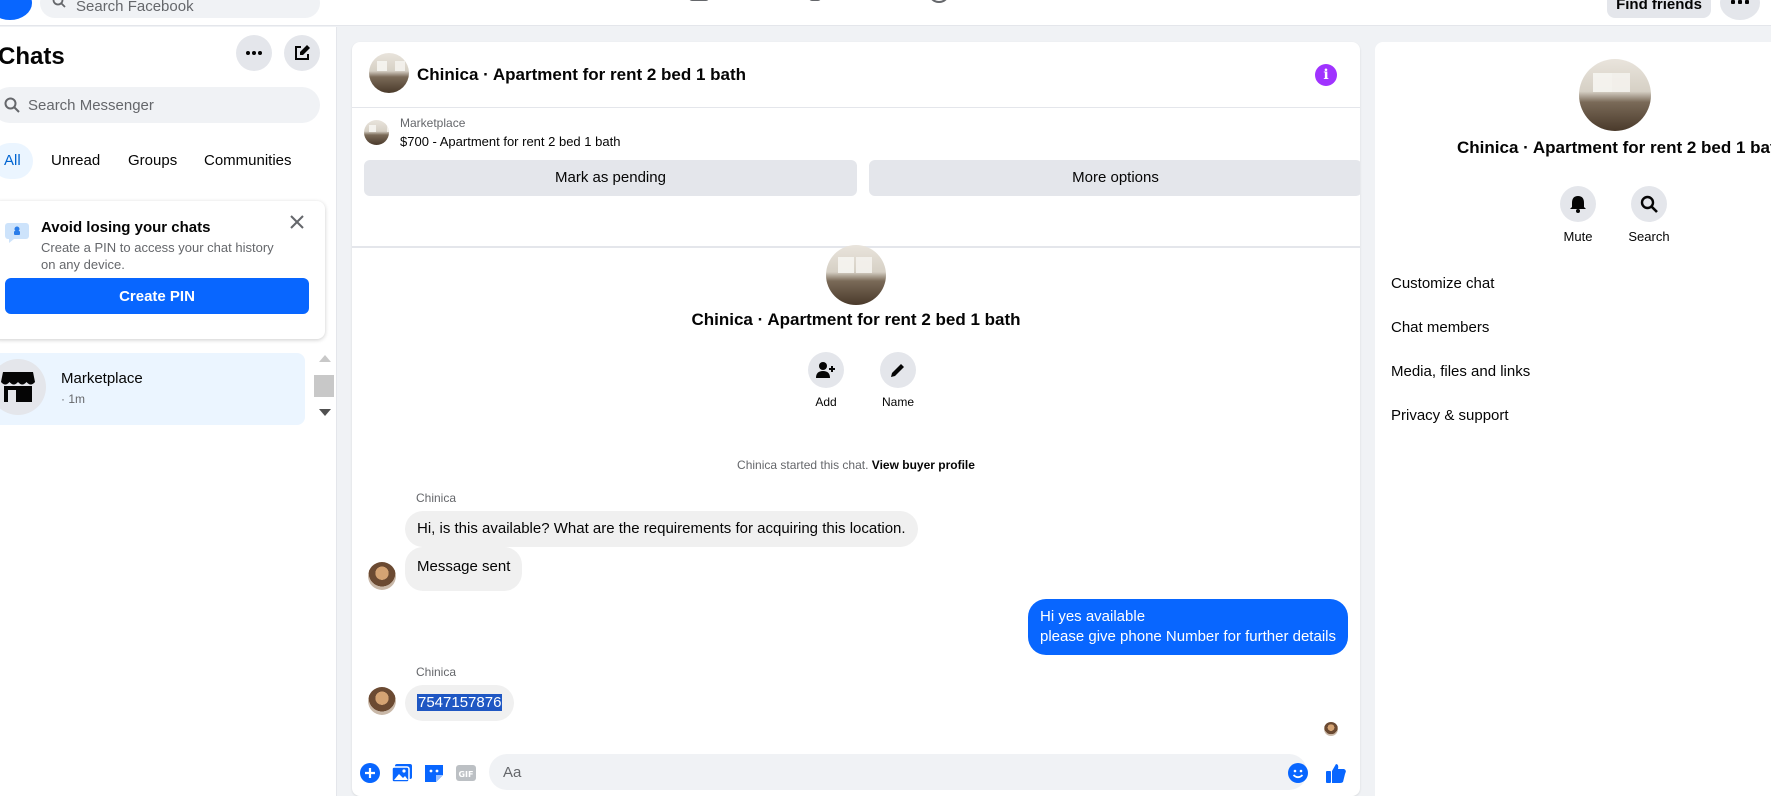 Image resolution: width=1771 pixels, height=796 pixels. I want to click on messenger-search-input, so click(168, 105).